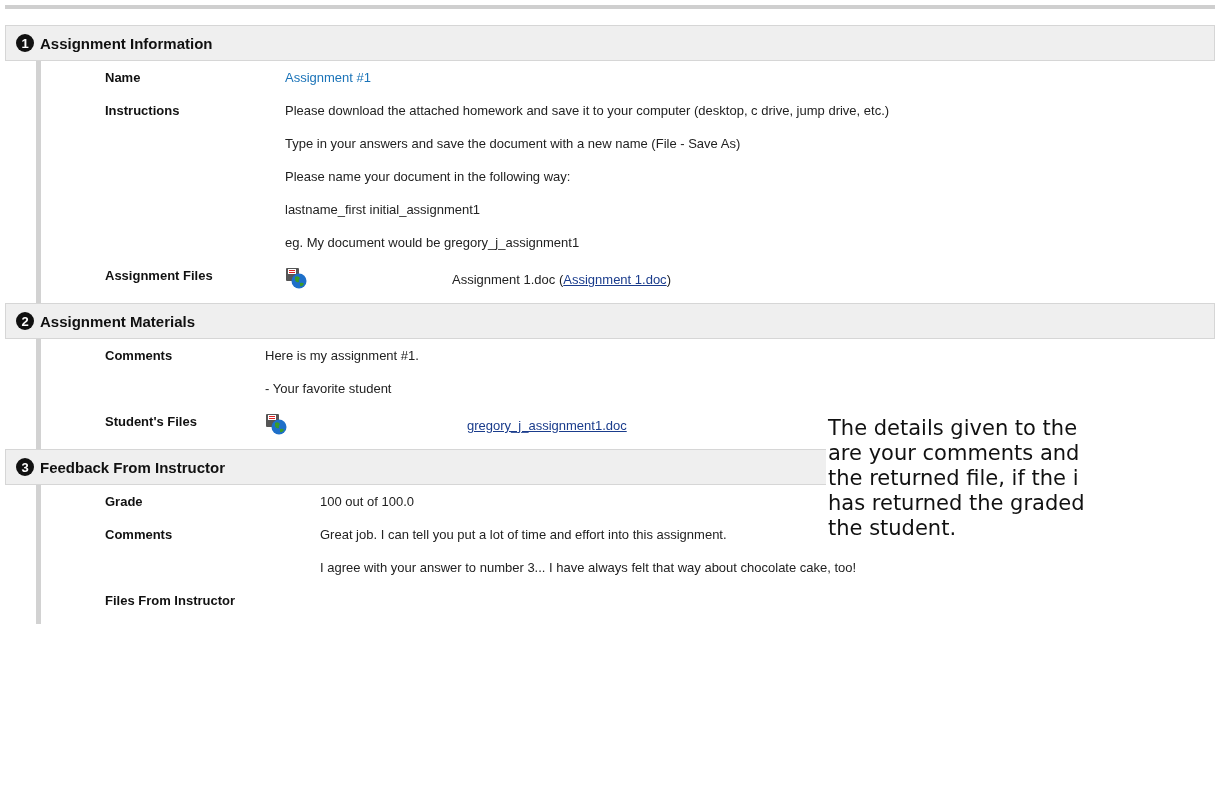  I want to click on field-label: Name, so click(123, 77).